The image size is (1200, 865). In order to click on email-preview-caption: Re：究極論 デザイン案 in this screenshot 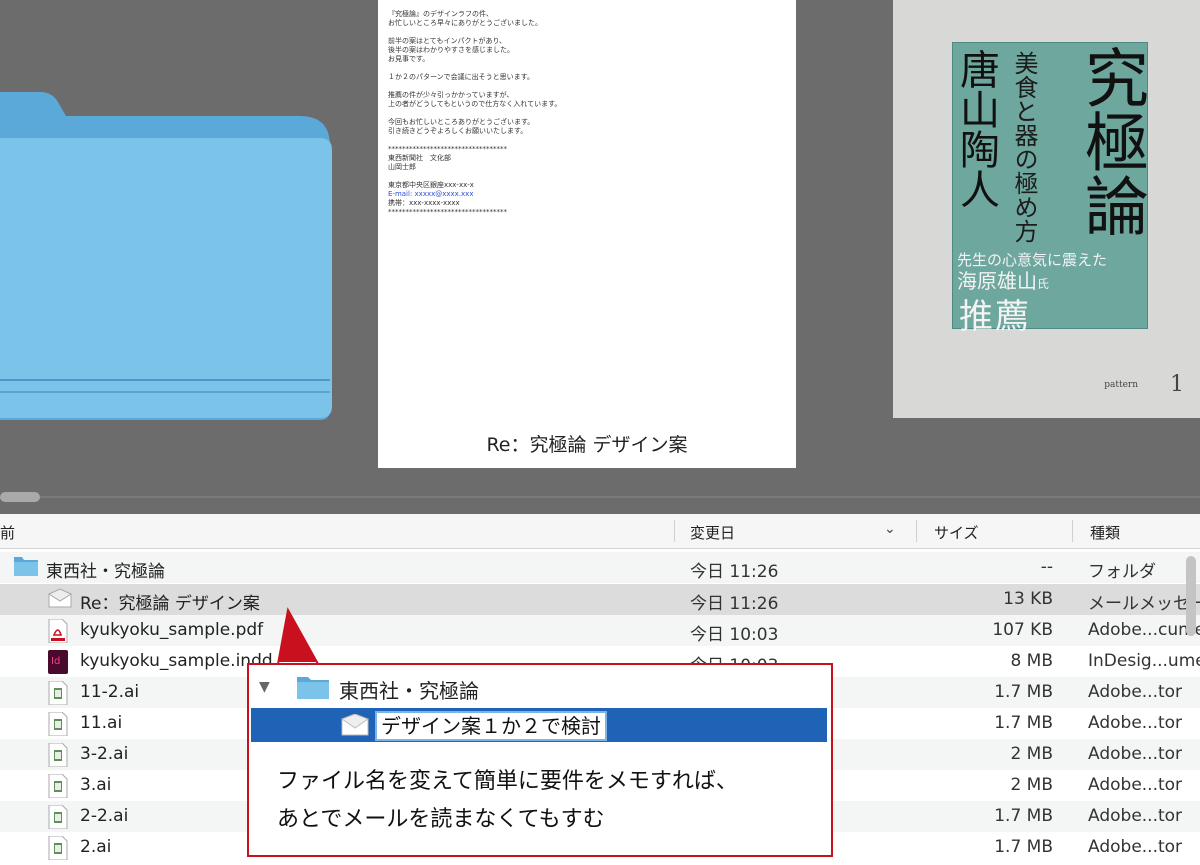, I will do `click(587, 445)`.